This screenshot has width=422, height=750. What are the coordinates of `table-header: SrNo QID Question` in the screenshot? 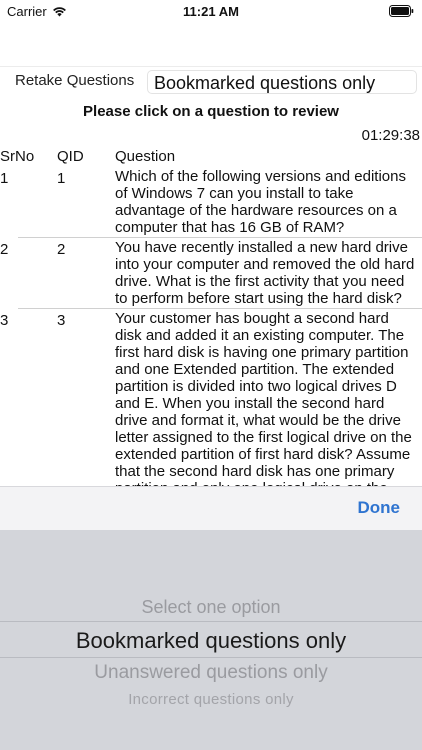 It's located at (211, 158).